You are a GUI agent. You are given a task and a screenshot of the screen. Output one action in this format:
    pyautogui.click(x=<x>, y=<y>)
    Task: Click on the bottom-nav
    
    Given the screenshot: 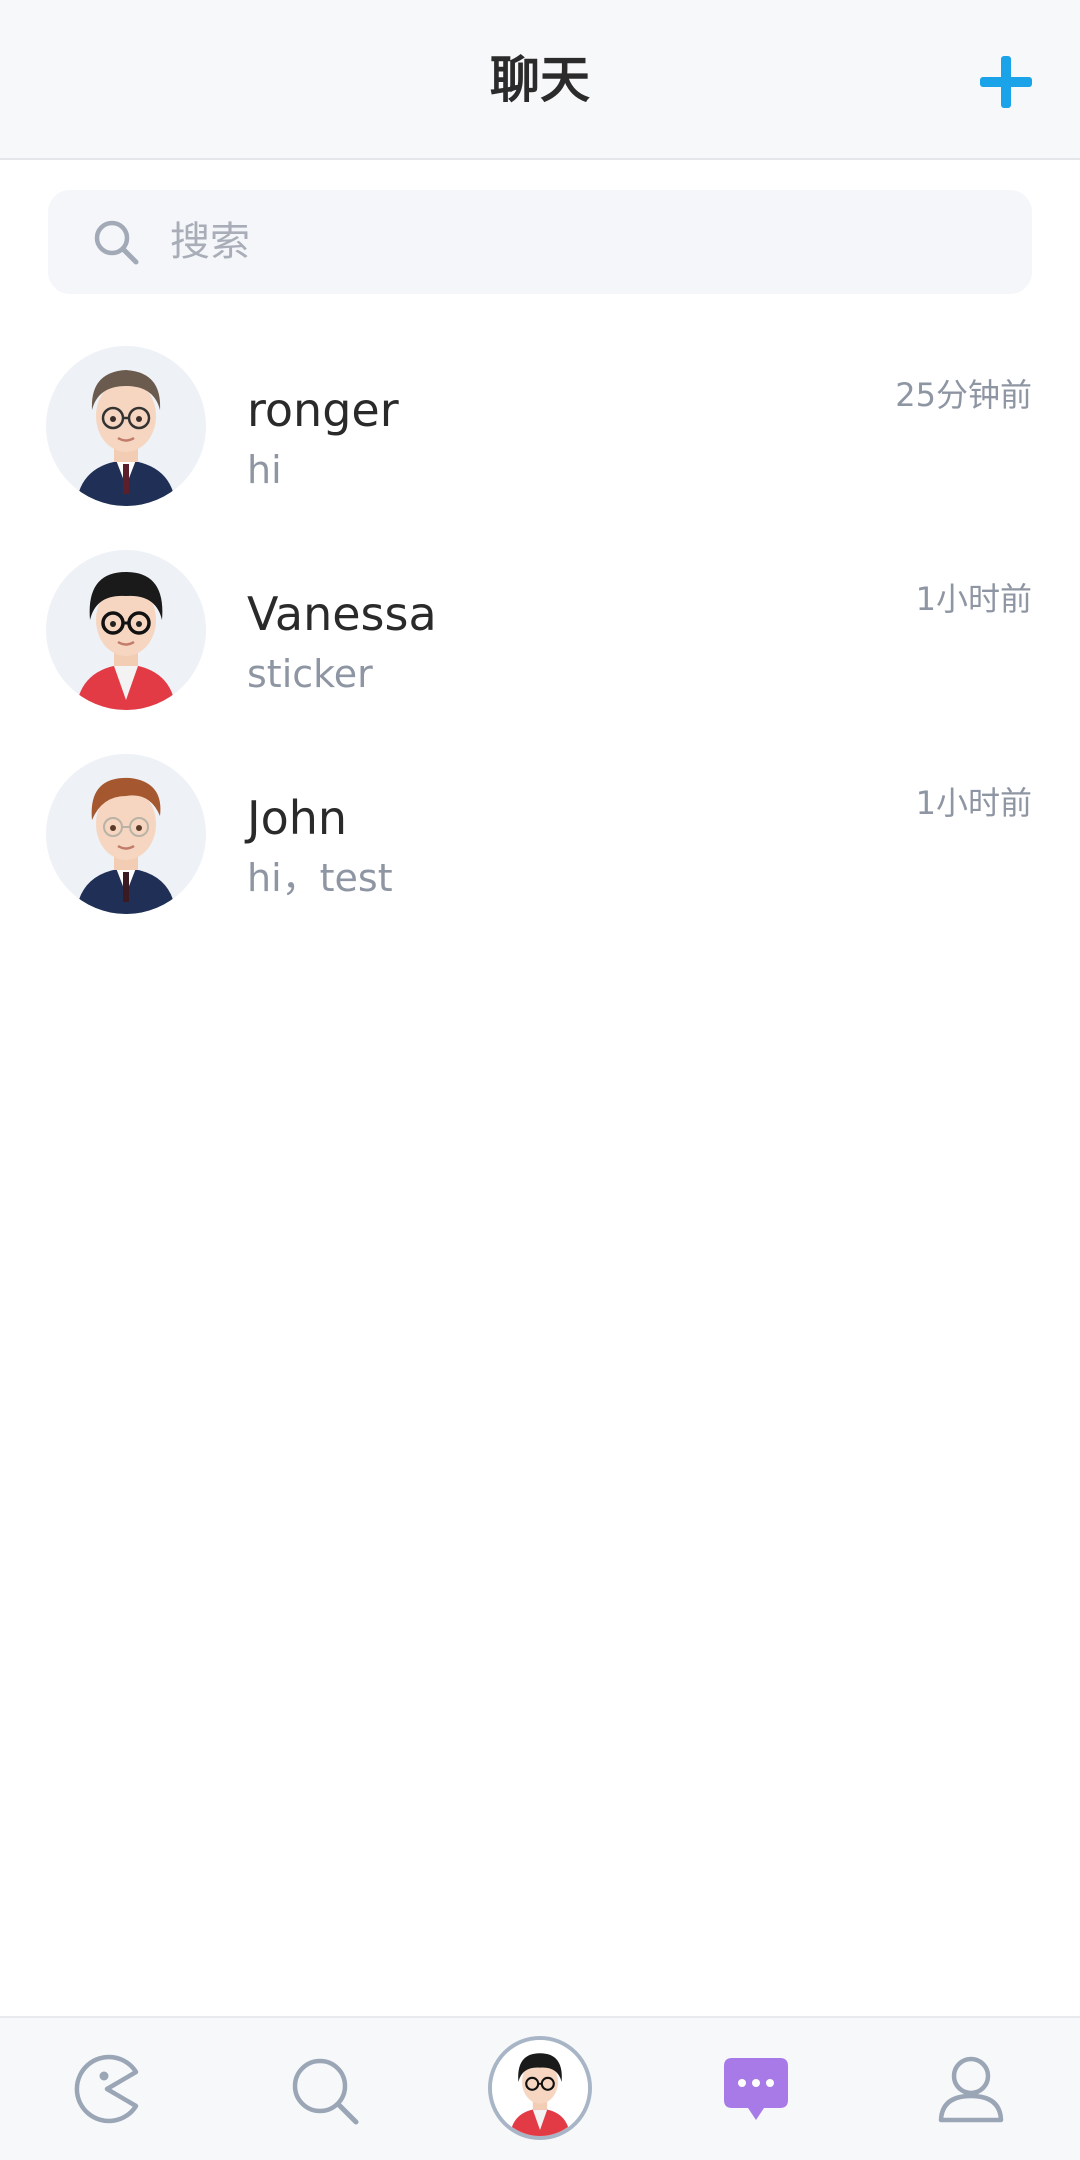 What is the action you would take?
    pyautogui.click(x=540, y=2088)
    